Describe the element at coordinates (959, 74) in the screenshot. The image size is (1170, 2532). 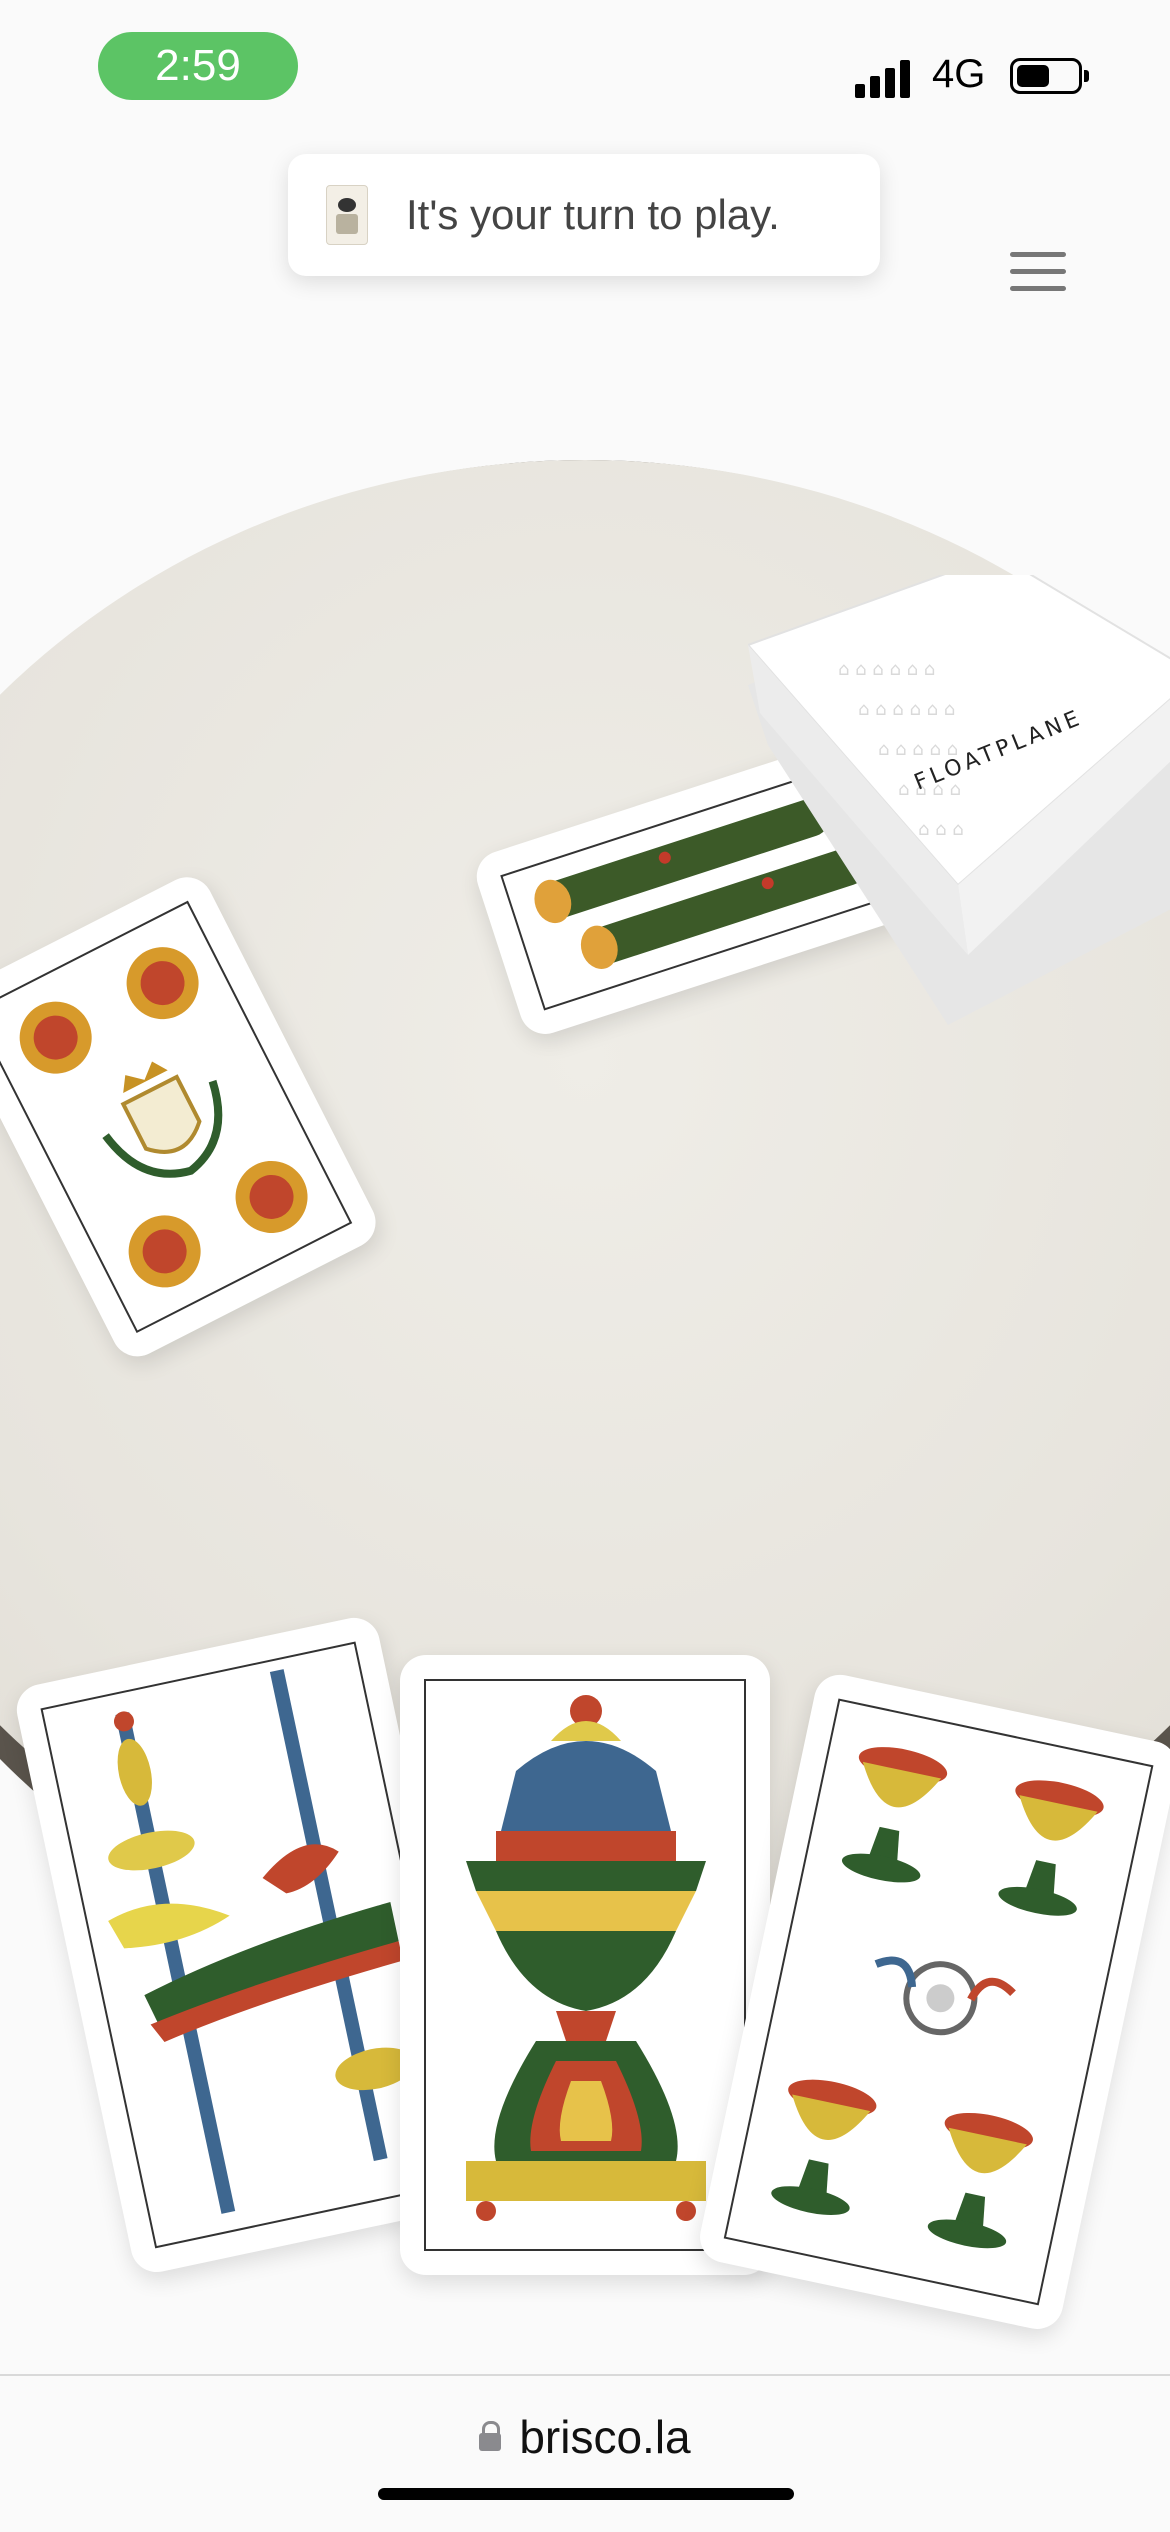
I see `network-type: 4G` at that location.